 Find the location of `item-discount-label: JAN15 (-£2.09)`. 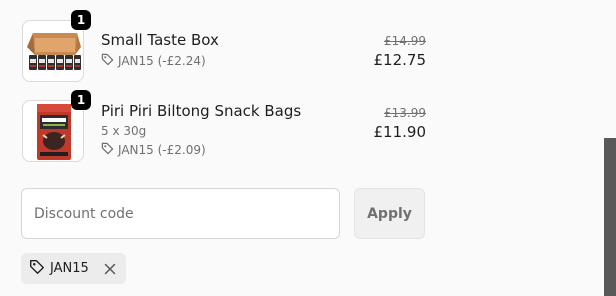

item-discount-label: JAN15 (-£2.09) is located at coordinates (162, 150).